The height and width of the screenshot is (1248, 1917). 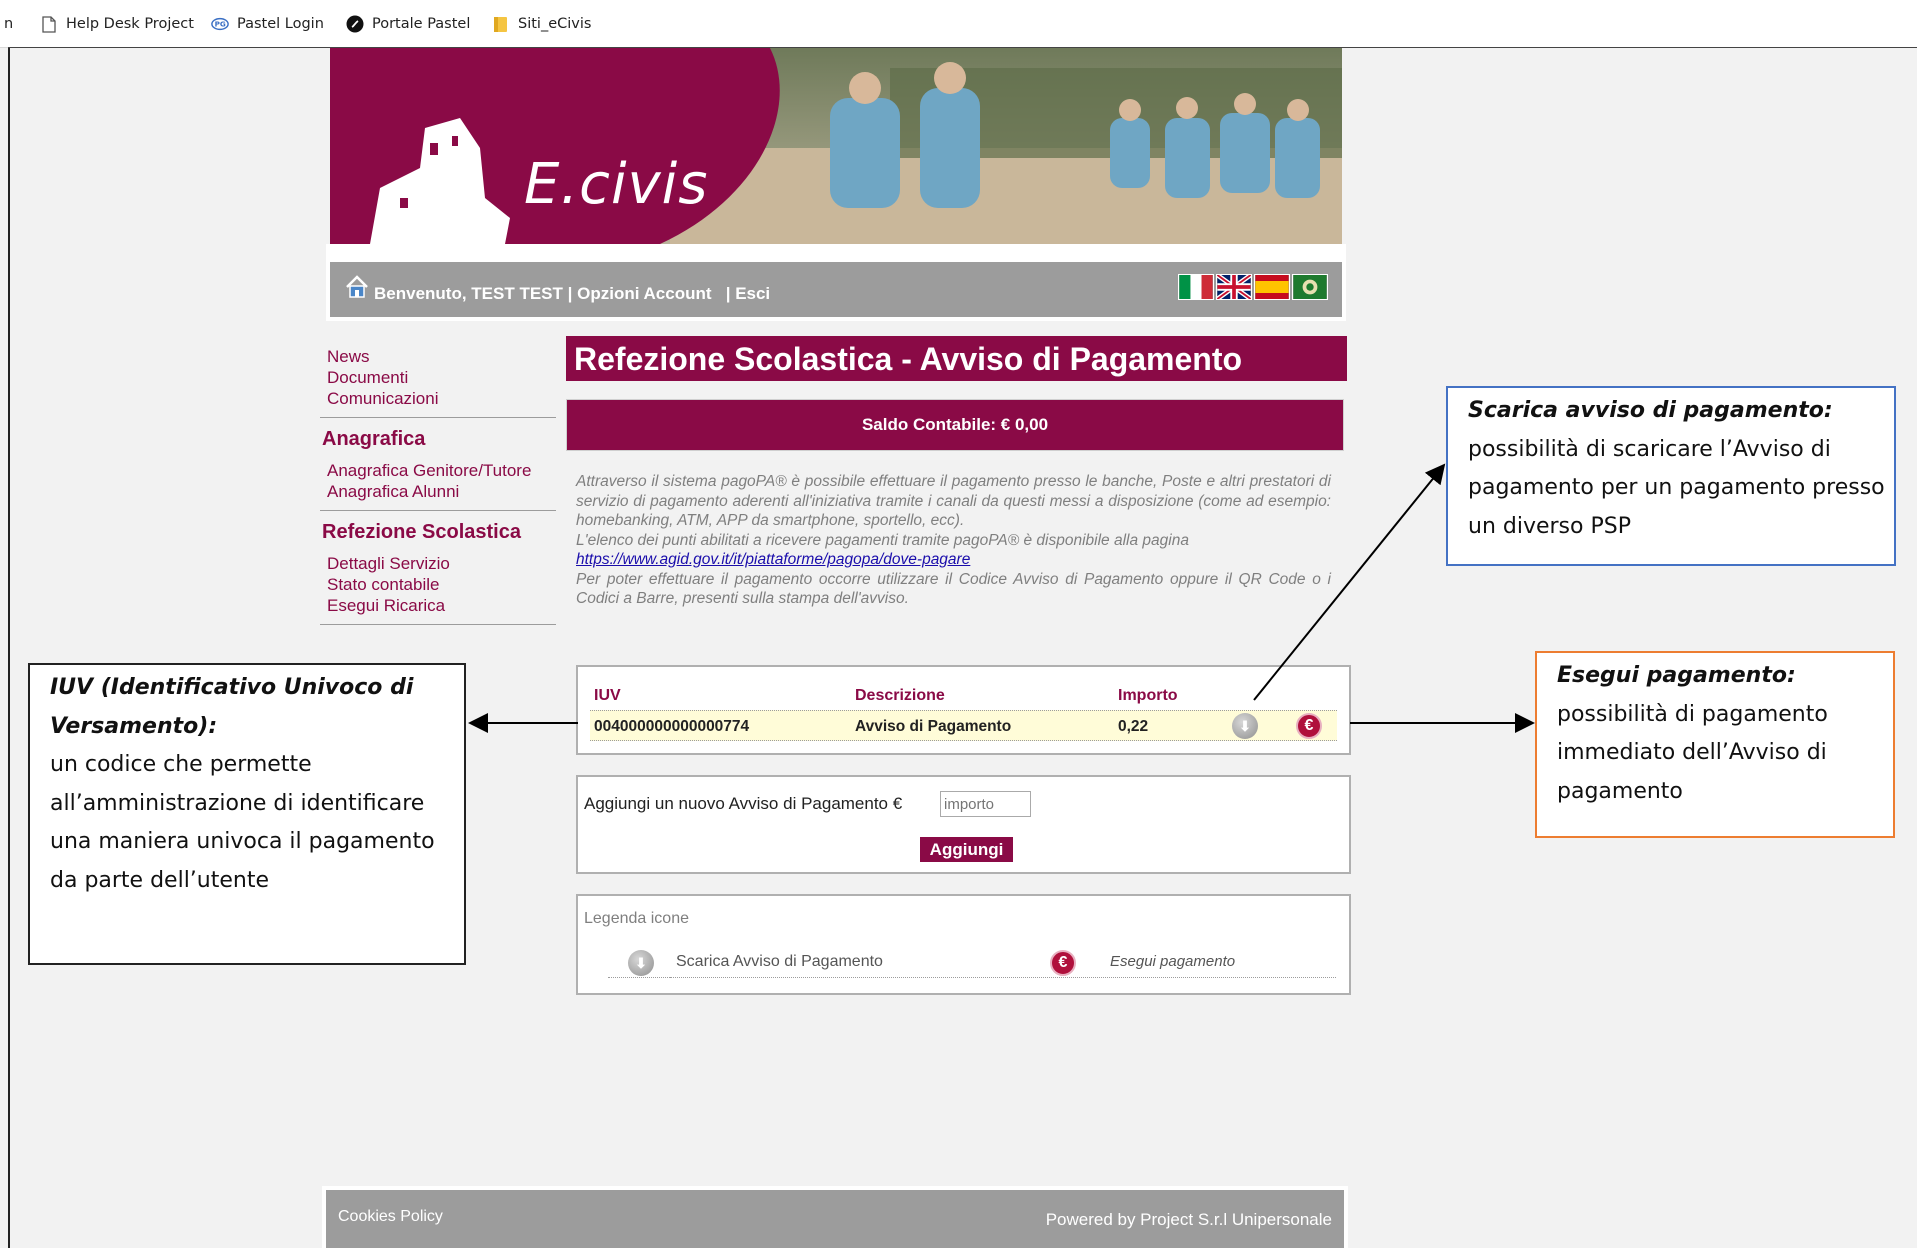 What do you see at coordinates (955, 425) in the screenshot?
I see `saldo-contabile: Saldo Contabile: € 0,00` at bounding box center [955, 425].